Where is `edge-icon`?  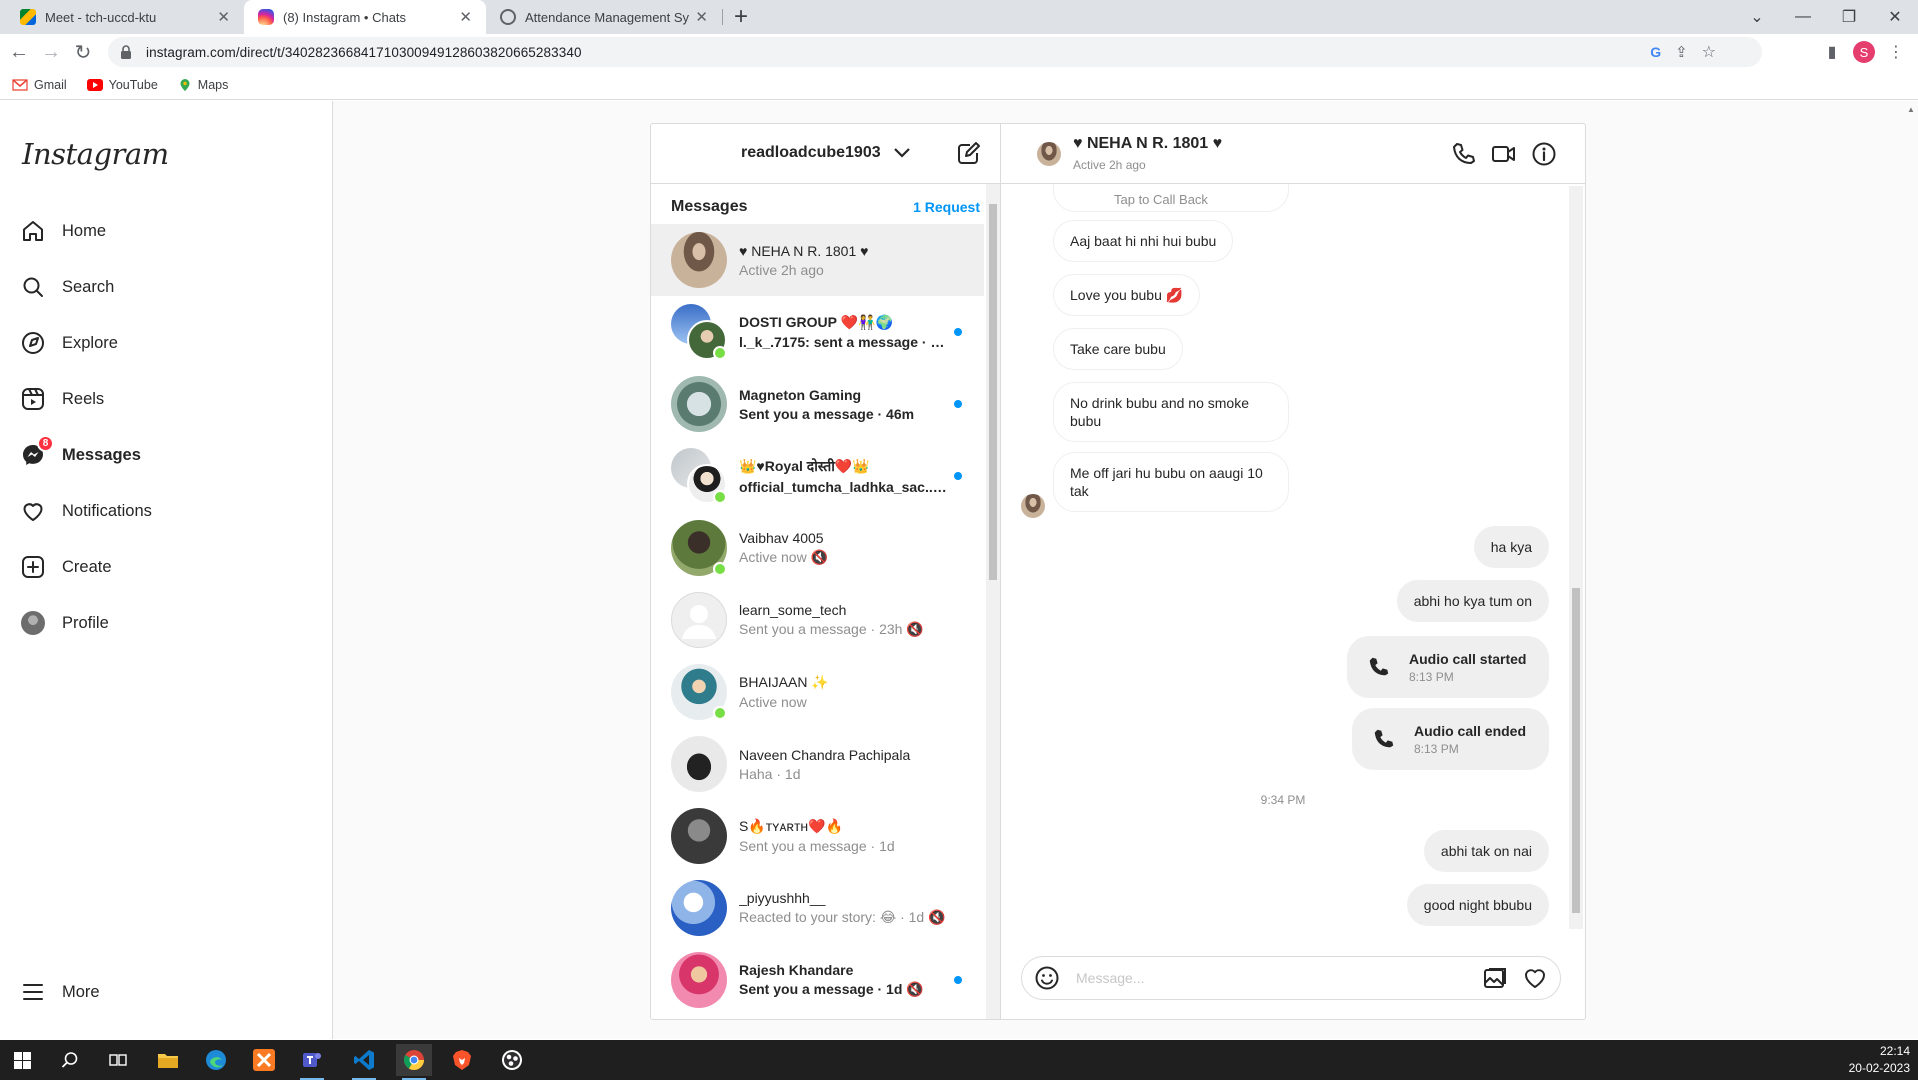
edge-icon is located at coordinates (216, 1060).